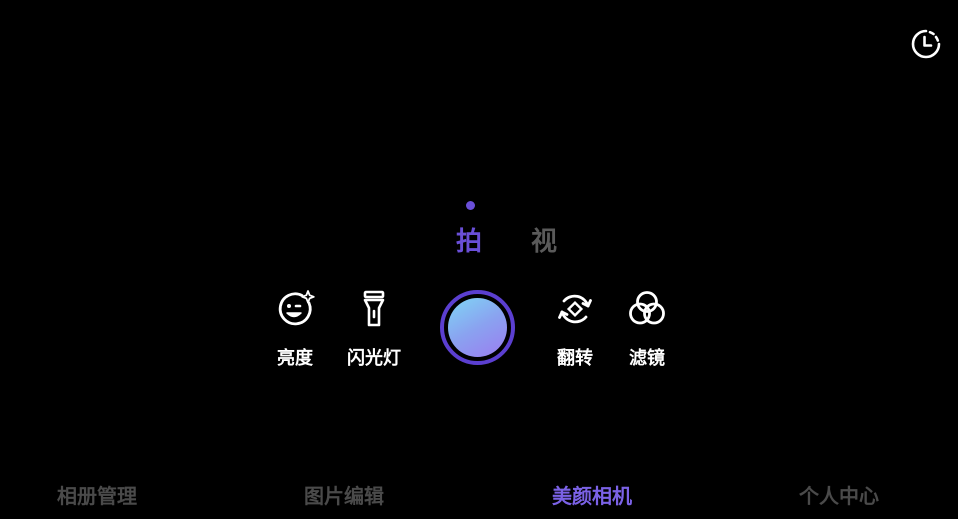  I want to click on brightness-button: 亮度, so click(295, 329).